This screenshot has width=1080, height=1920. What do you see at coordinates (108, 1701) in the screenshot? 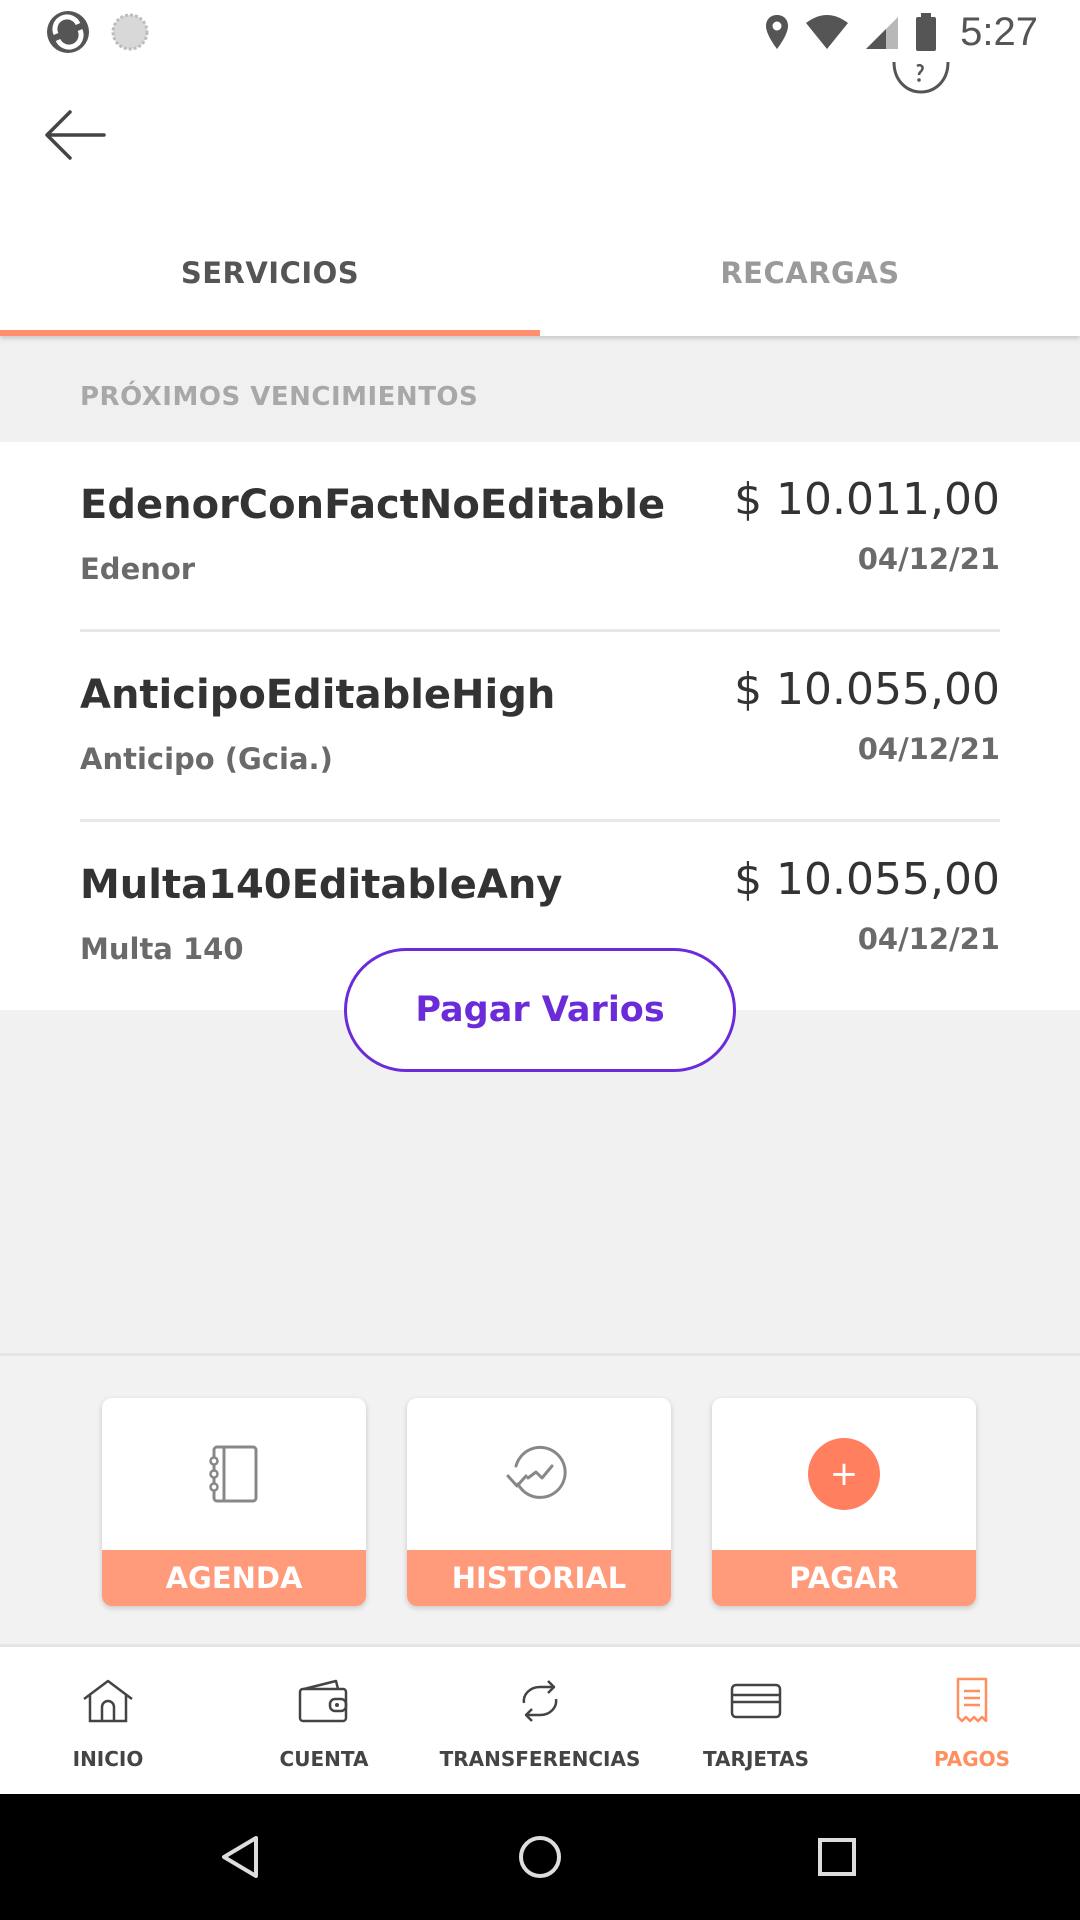
I see `home-icon` at bounding box center [108, 1701].